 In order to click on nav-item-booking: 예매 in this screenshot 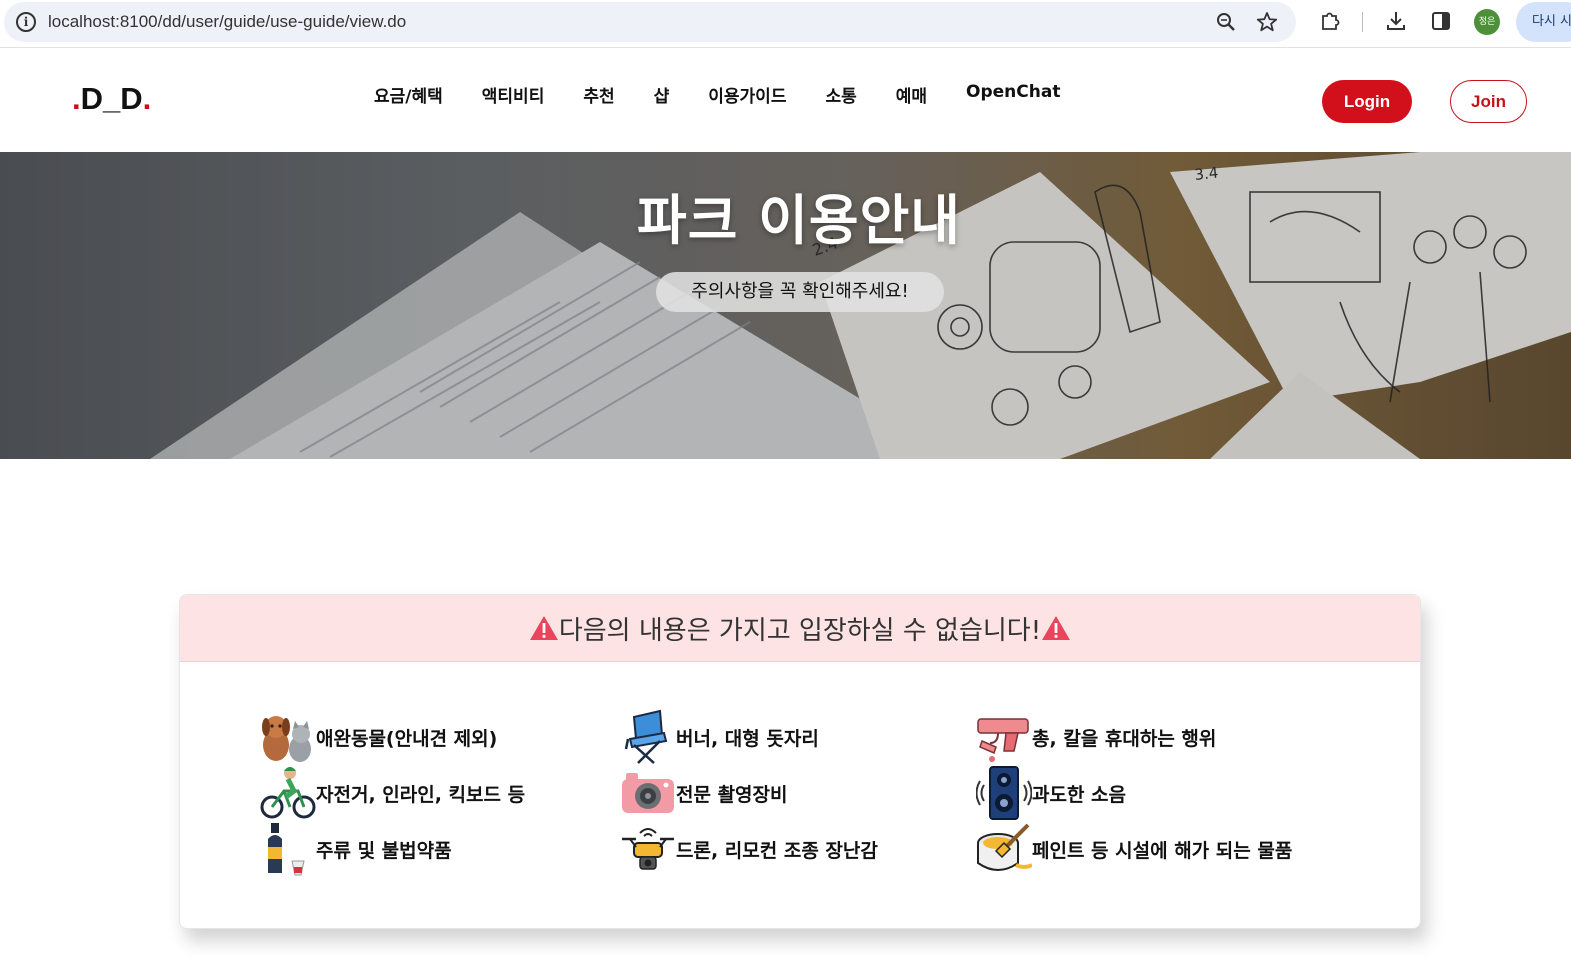, I will do `click(911, 94)`.